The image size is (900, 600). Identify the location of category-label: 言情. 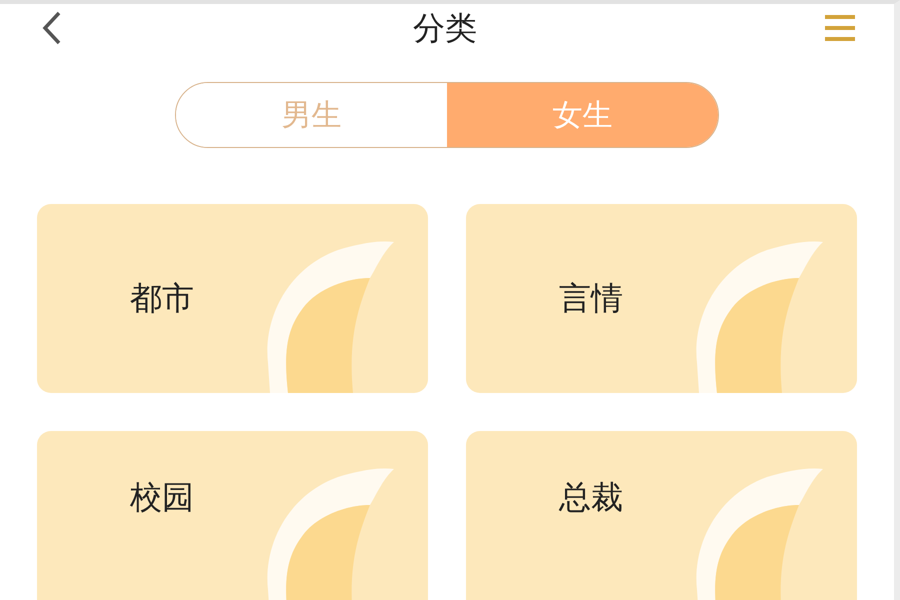
(591, 298).